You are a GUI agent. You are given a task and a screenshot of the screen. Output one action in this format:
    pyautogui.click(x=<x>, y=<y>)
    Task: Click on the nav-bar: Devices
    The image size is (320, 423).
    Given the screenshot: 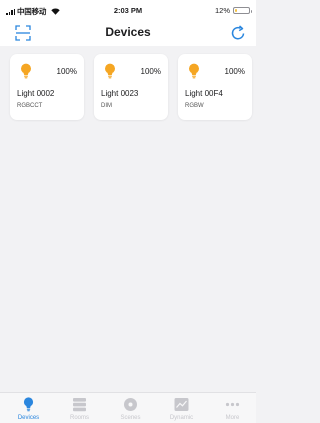 What is the action you would take?
    pyautogui.click(x=128, y=33)
    